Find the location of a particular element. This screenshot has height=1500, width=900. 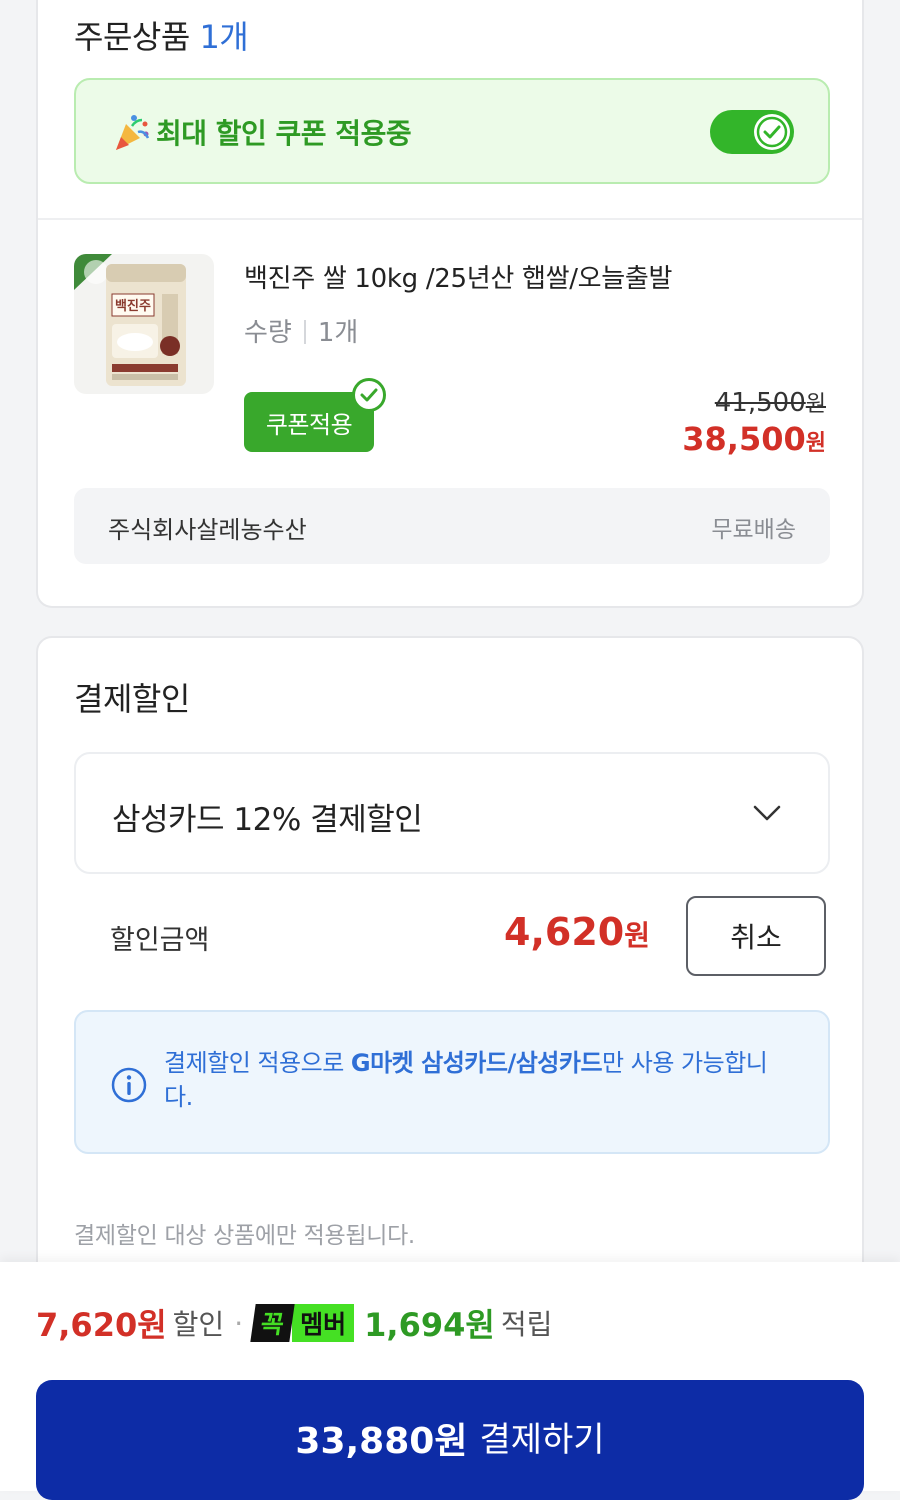

coupon-check-icon is located at coordinates (369, 395).